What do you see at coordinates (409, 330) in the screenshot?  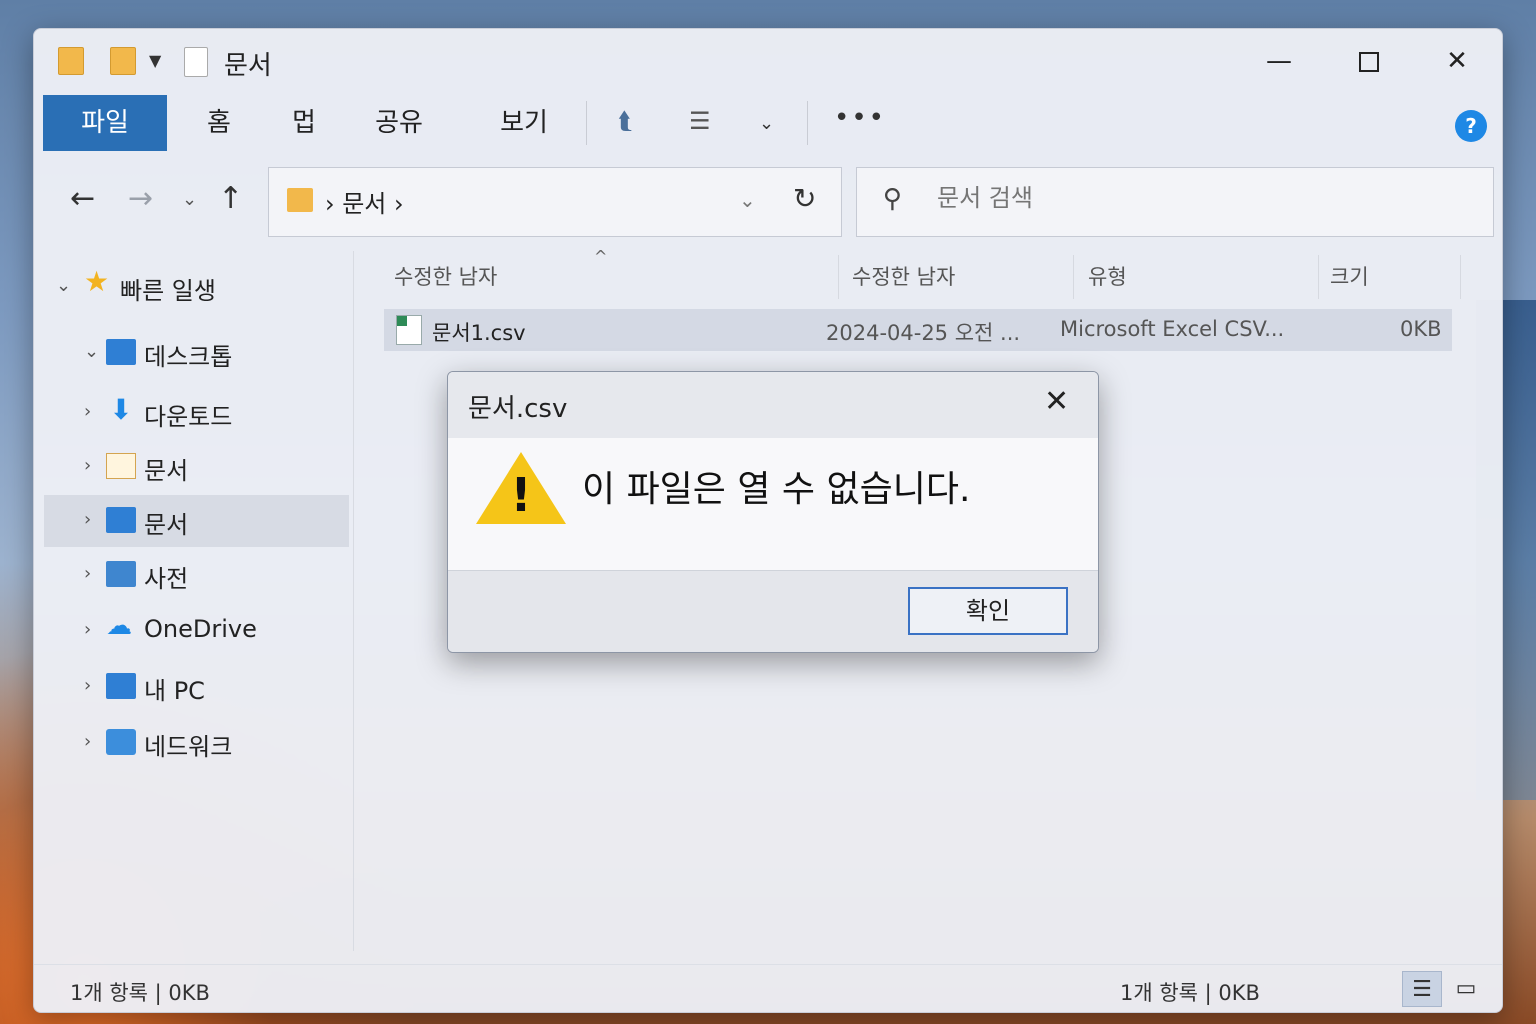 I see `csv-file-icon` at bounding box center [409, 330].